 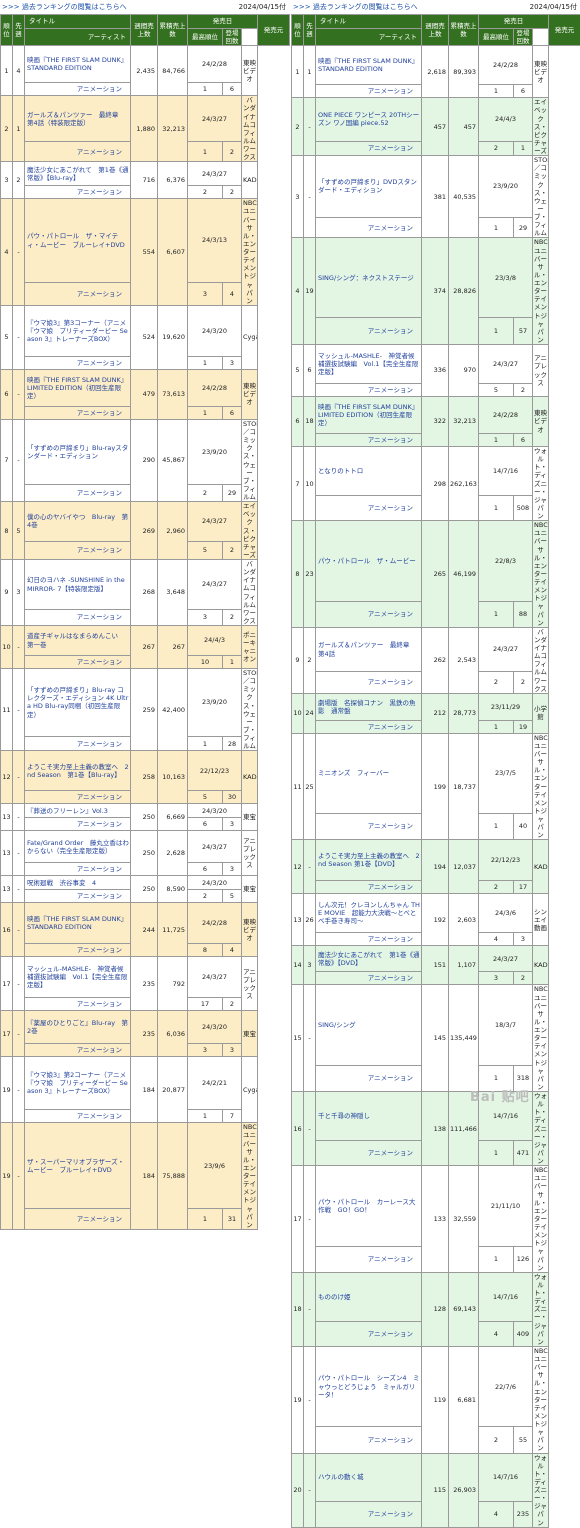 What do you see at coordinates (367, 707) in the screenshot?
I see `title-link: 劇場版 名探偵コナン 黒鉄の魚影 通常盤` at bounding box center [367, 707].